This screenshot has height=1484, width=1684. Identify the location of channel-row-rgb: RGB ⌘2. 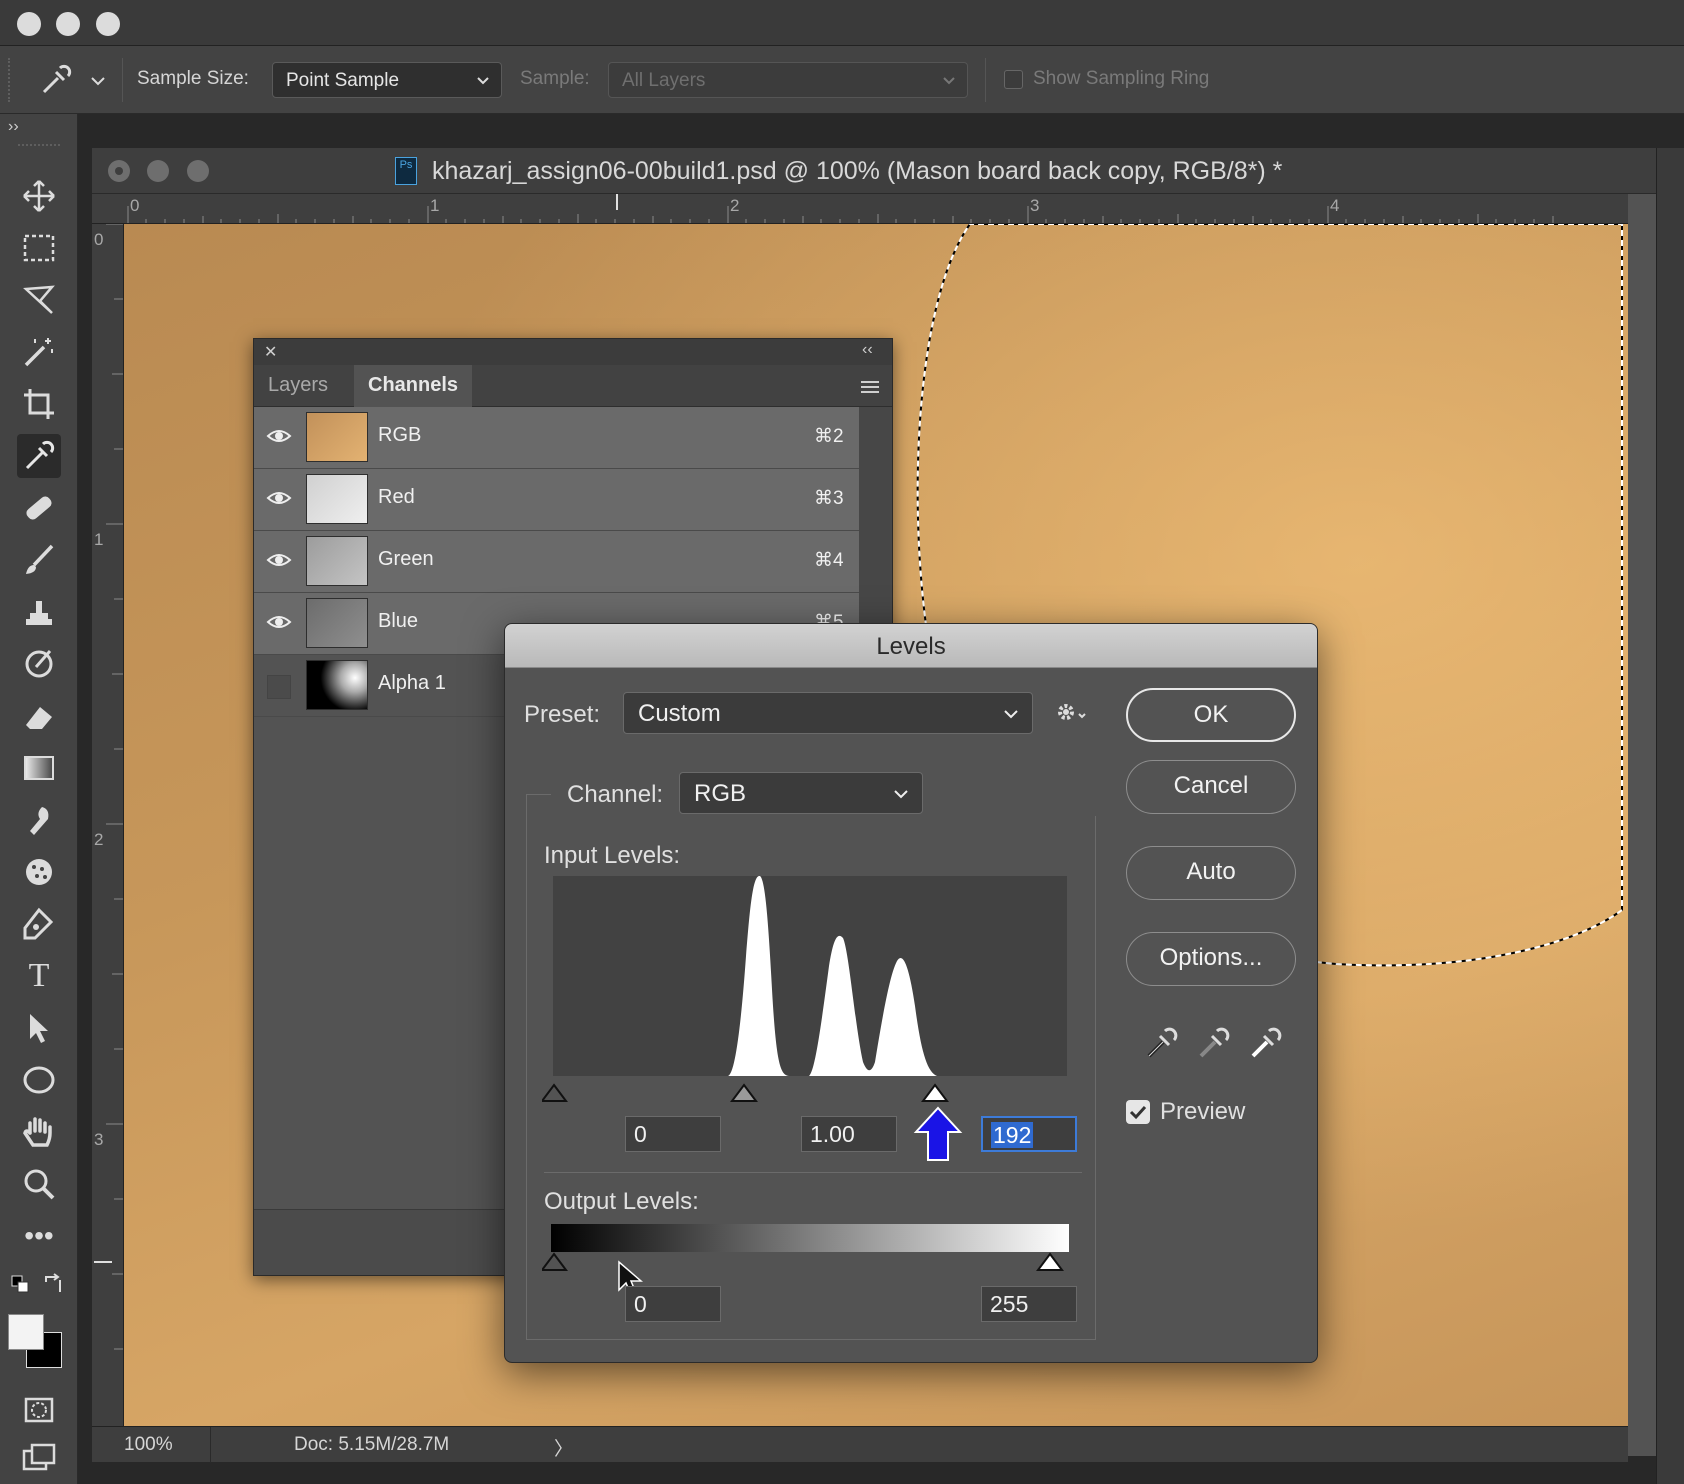
(556, 438).